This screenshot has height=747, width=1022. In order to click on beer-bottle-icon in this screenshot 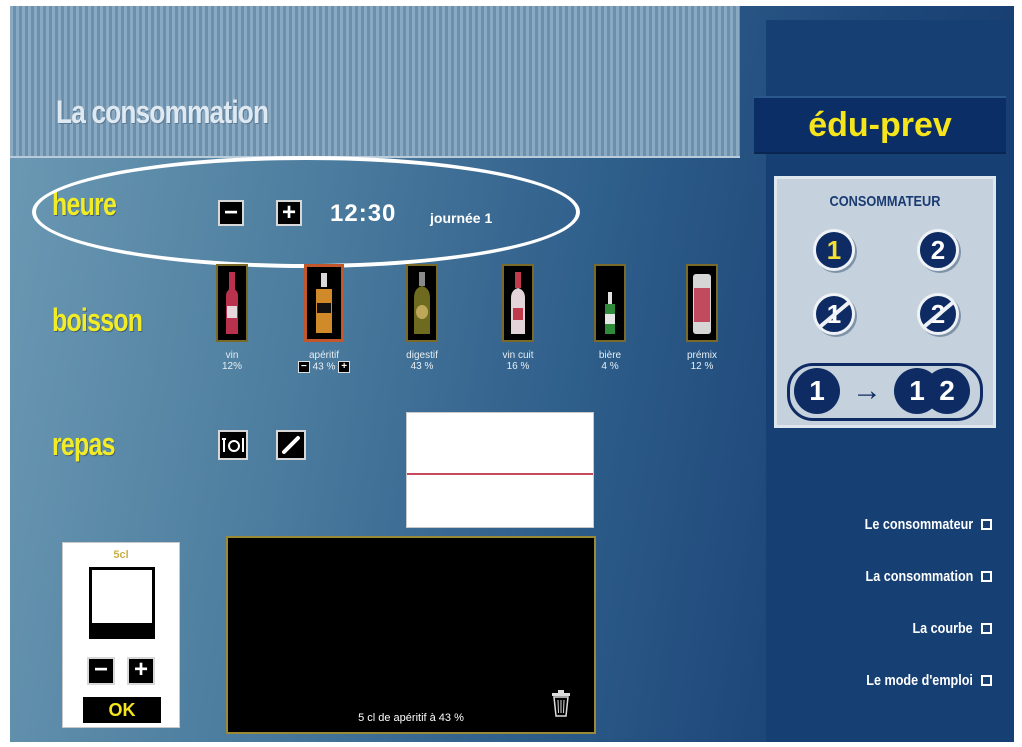, I will do `click(610, 303)`.